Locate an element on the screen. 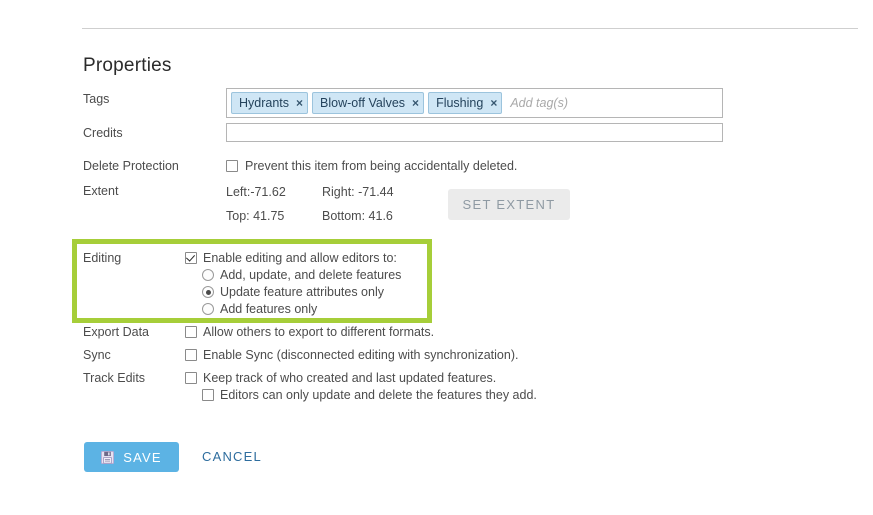 Image resolution: width=873 pixels, height=515 pixels. tag-pill: Blow-off Valves × is located at coordinates (368, 103).